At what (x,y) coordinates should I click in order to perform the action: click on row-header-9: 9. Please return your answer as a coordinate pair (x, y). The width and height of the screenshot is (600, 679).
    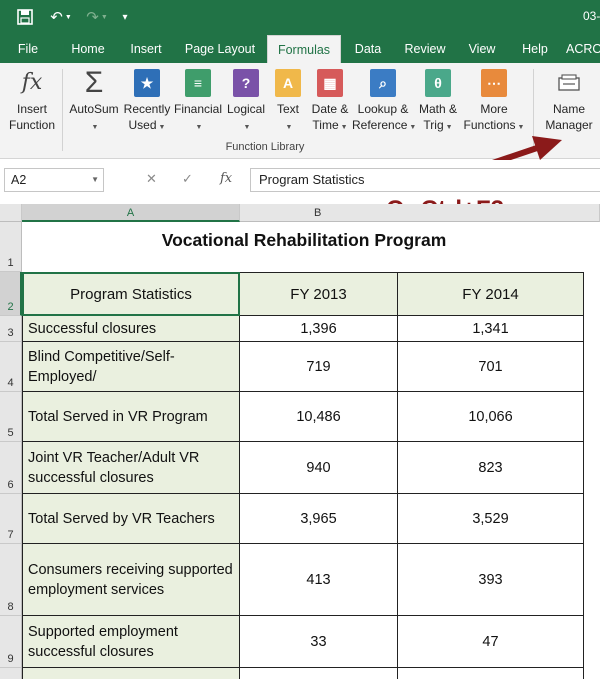
    Looking at the image, I should click on (11, 642).